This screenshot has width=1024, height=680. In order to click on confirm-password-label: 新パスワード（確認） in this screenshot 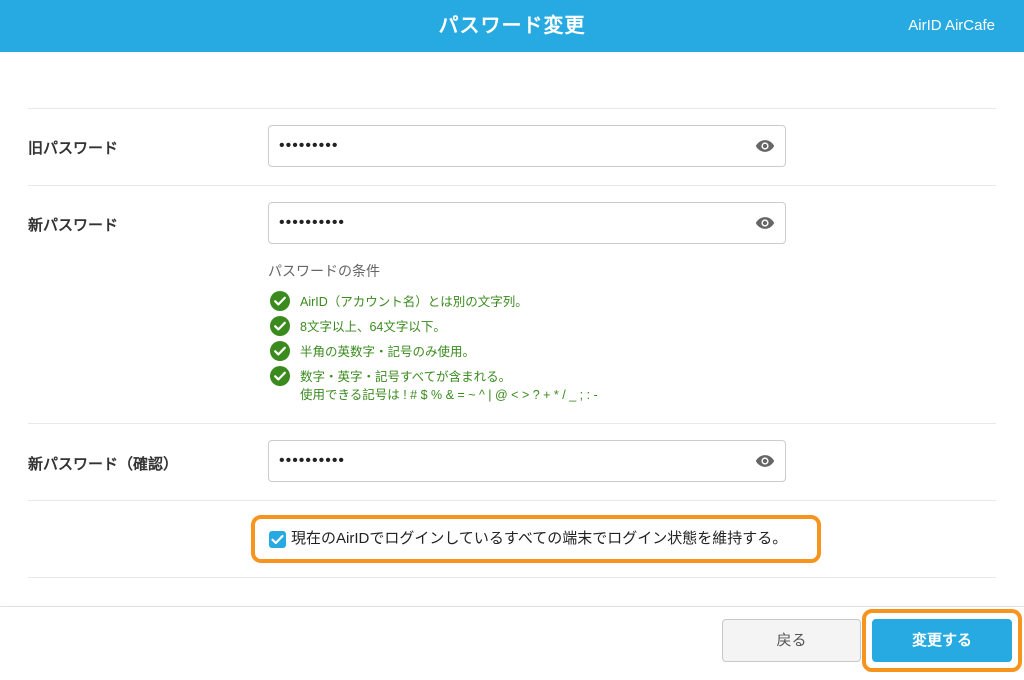, I will do `click(103, 464)`.